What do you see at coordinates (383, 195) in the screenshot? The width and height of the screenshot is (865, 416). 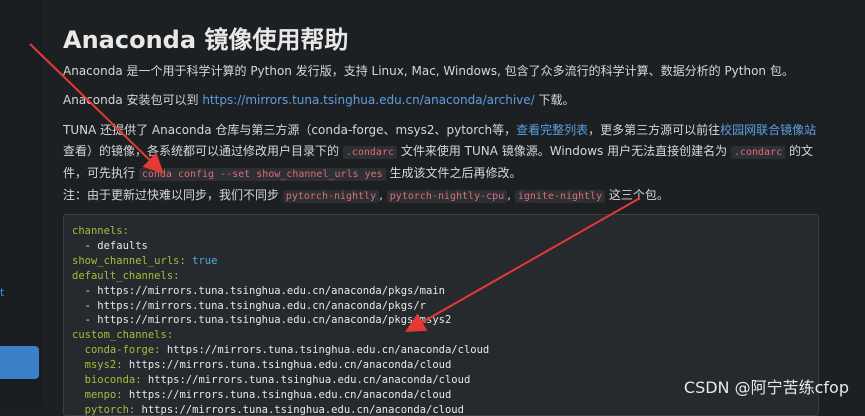 I see `note-sep-1: ,` at bounding box center [383, 195].